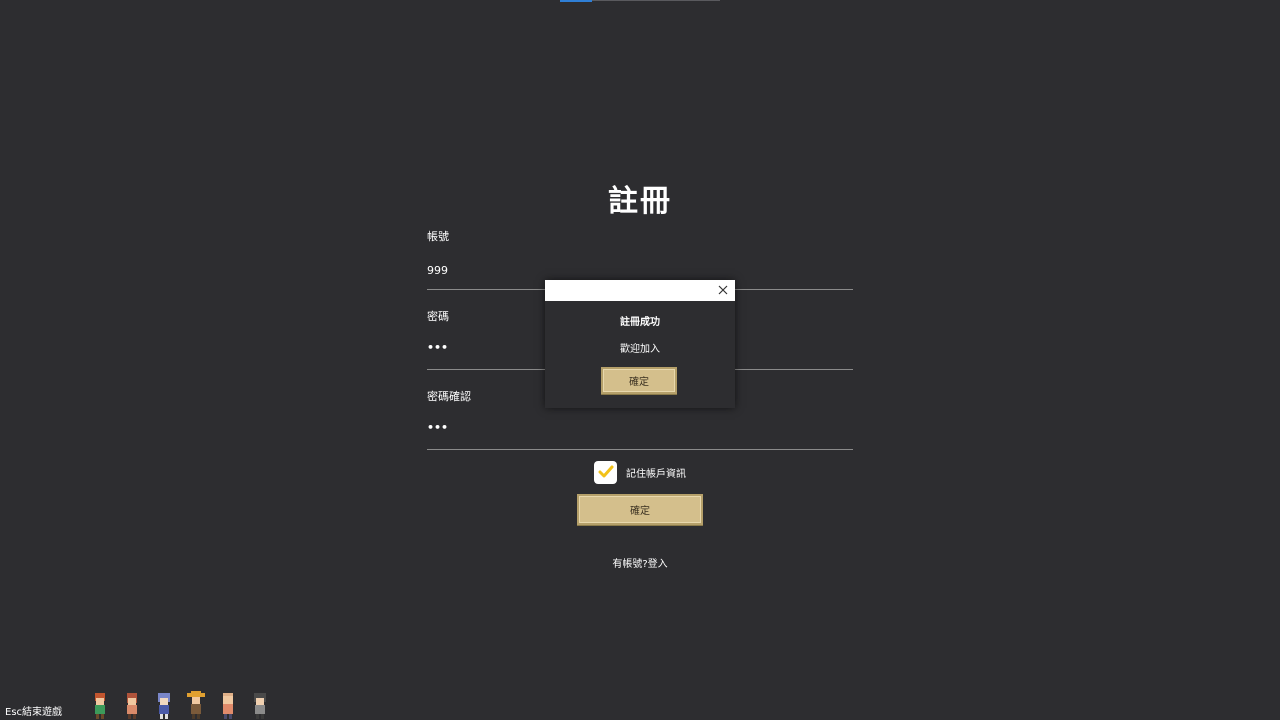  What do you see at coordinates (639, 380) in the screenshot?
I see `dialog-confirm-button: 確定` at bounding box center [639, 380].